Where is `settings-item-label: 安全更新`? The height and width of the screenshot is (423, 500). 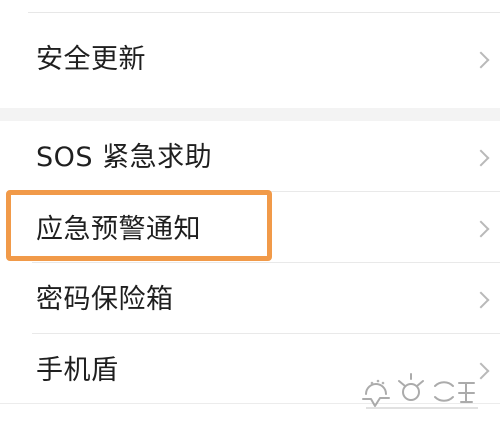 settings-item-label: 安全更新 is located at coordinates (91, 59).